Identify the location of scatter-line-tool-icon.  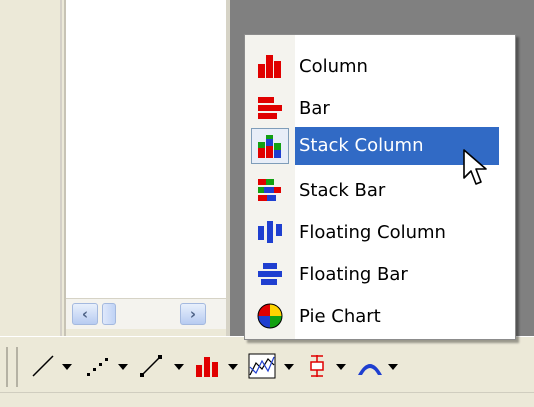
(151, 366).